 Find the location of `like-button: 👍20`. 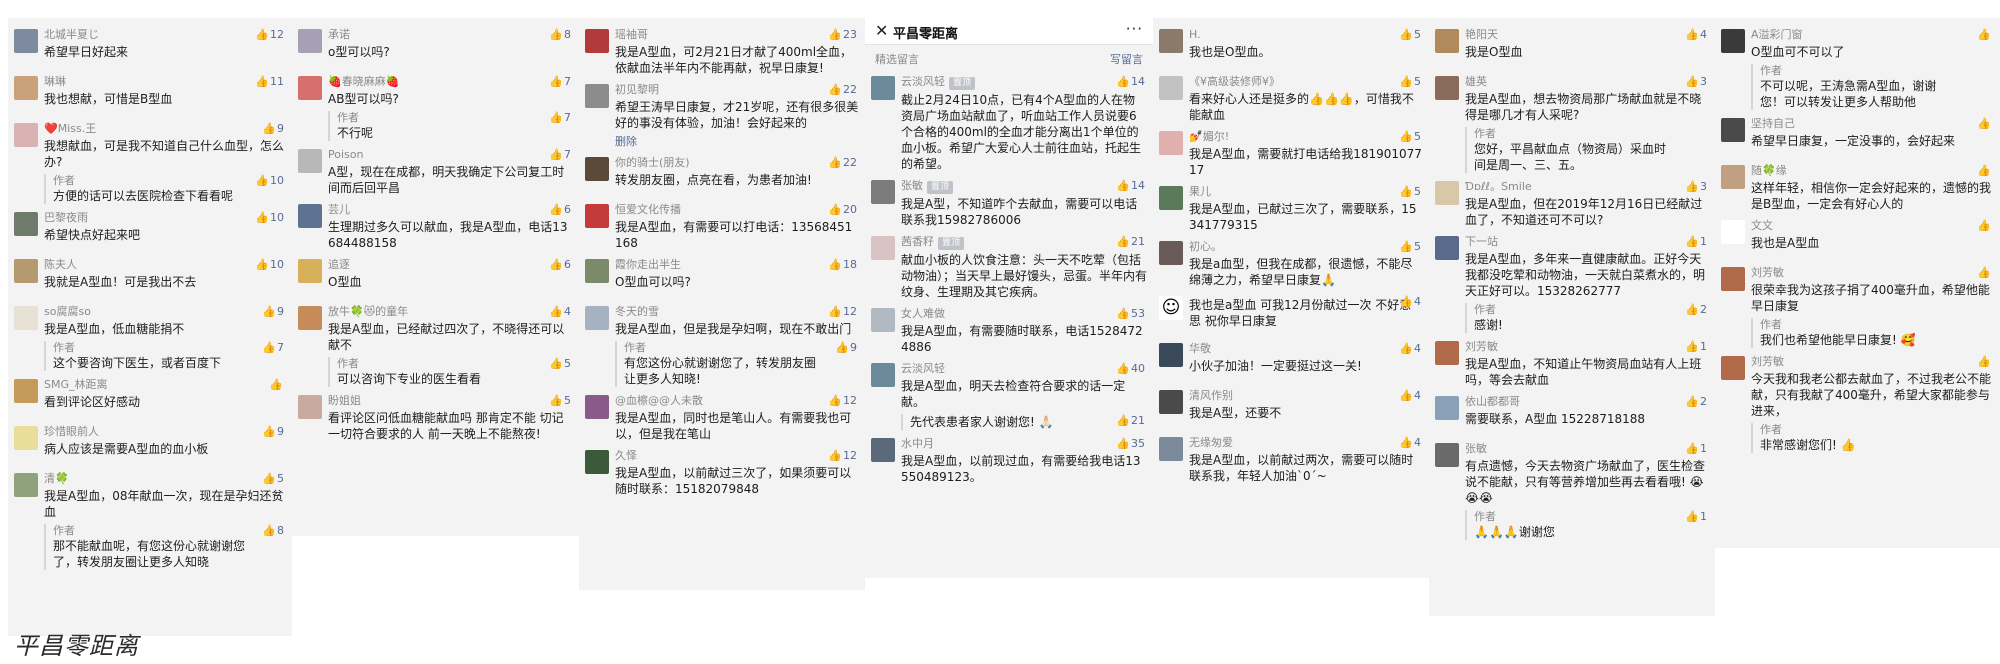

like-button: 👍20 is located at coordinates (842, 210).